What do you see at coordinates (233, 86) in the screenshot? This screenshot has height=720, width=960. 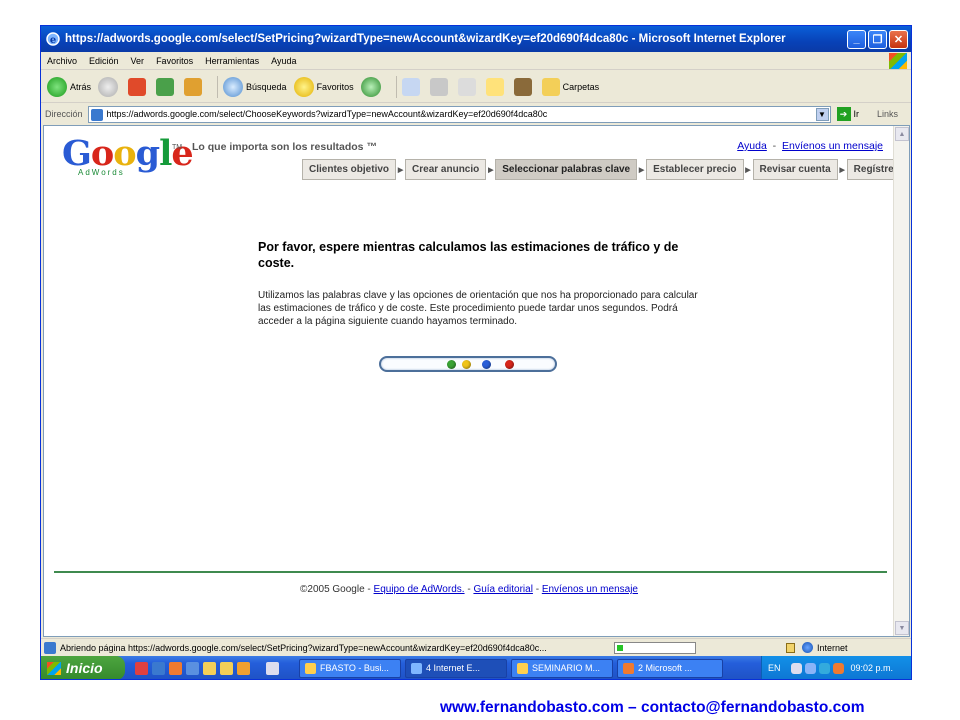 I see `search-icon` at bounding box center [233, 86].